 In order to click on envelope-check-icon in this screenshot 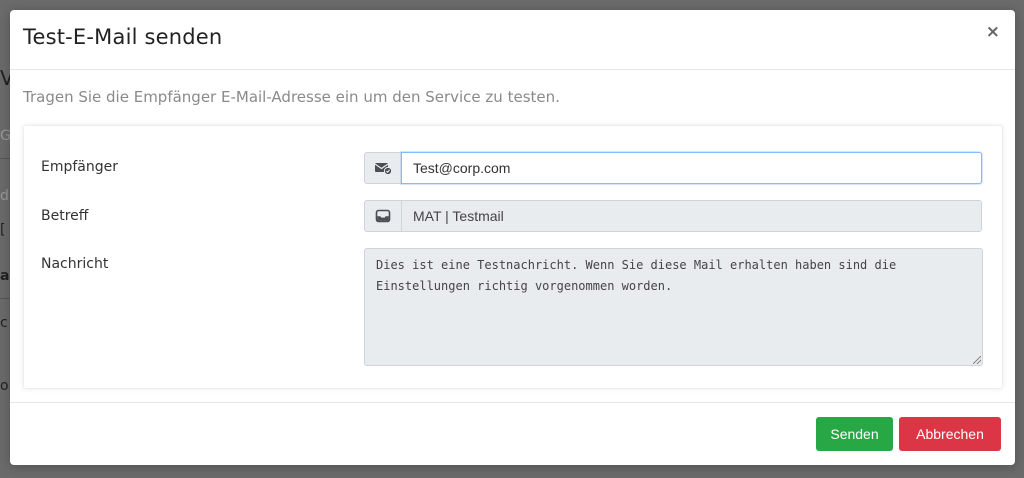, I will do `click(383, 168)`.